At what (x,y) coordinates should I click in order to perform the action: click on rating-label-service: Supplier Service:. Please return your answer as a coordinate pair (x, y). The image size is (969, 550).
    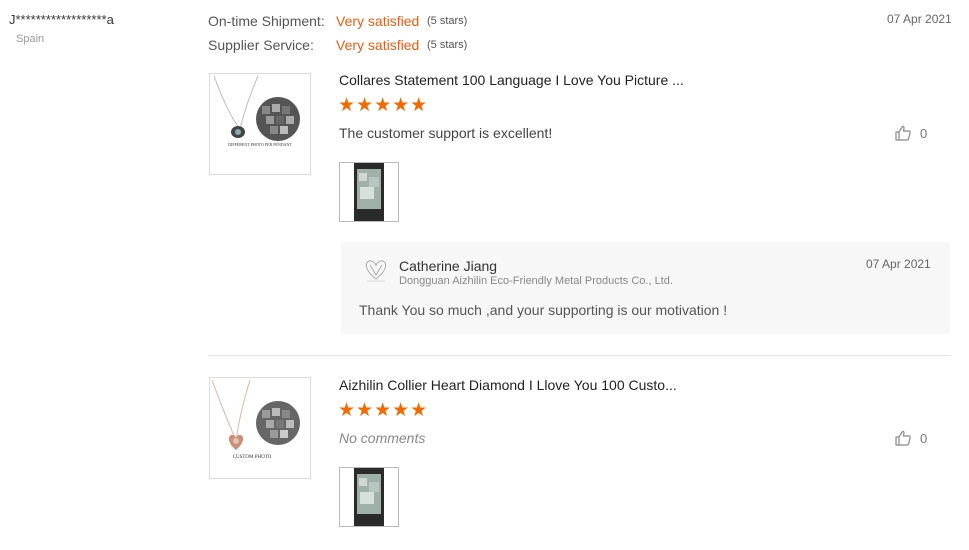
    Looking at the image, I should click on (261, 45).